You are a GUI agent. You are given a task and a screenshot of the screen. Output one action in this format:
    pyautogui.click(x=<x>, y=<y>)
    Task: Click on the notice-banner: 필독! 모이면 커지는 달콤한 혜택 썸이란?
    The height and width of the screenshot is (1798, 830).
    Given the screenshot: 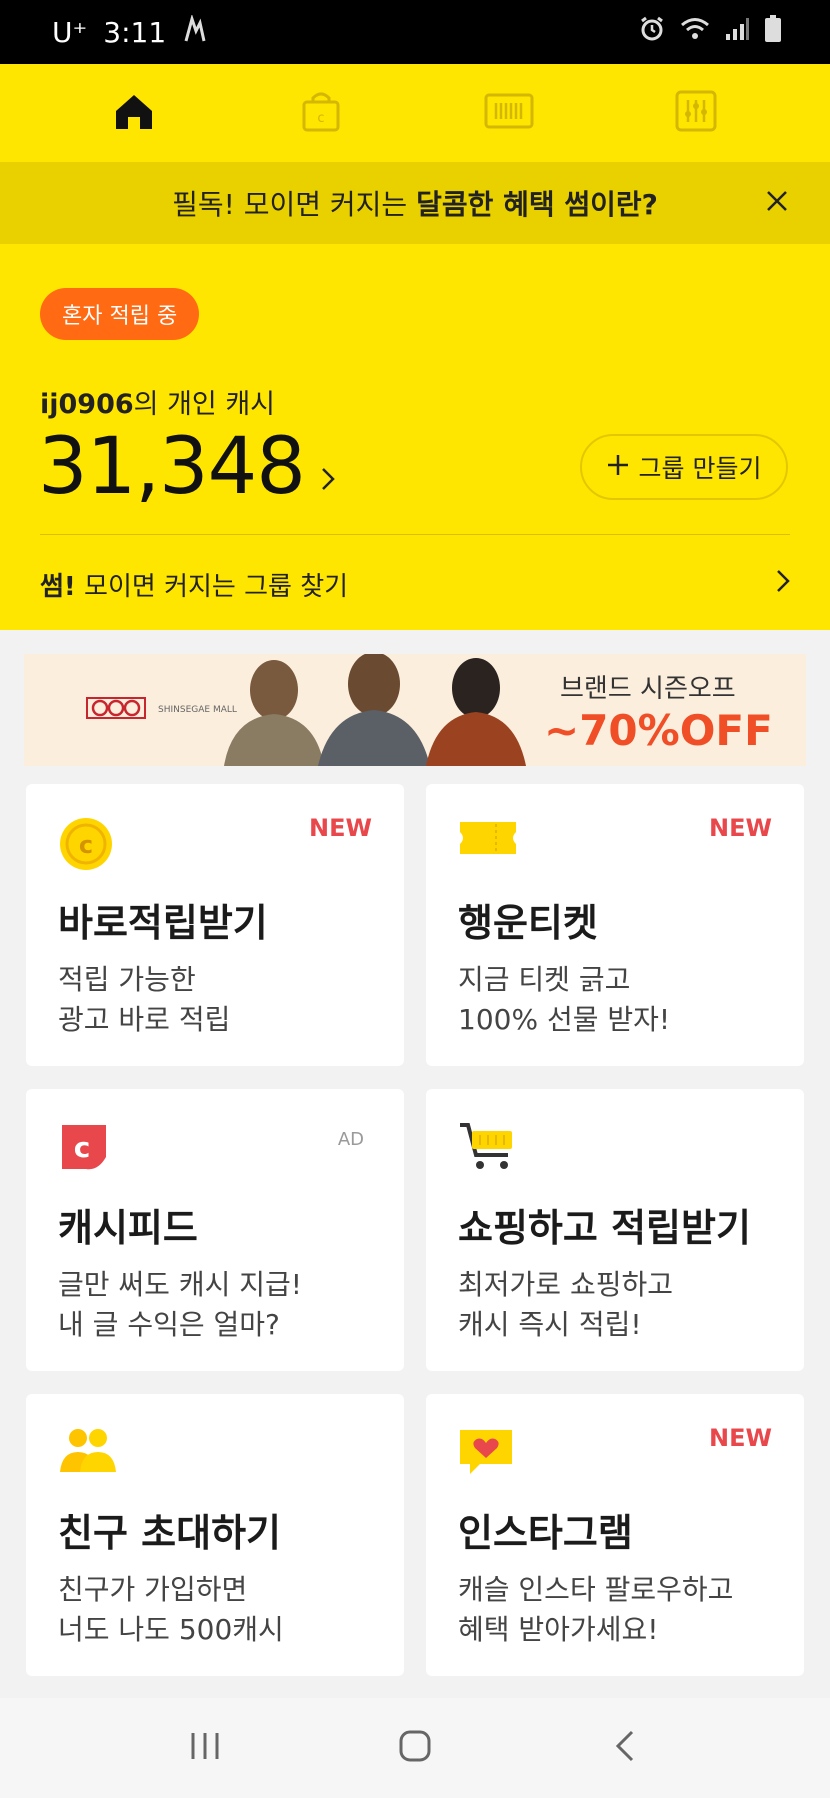 What is the action you would take?
    pyautogui.click(x=415, y=203)
    